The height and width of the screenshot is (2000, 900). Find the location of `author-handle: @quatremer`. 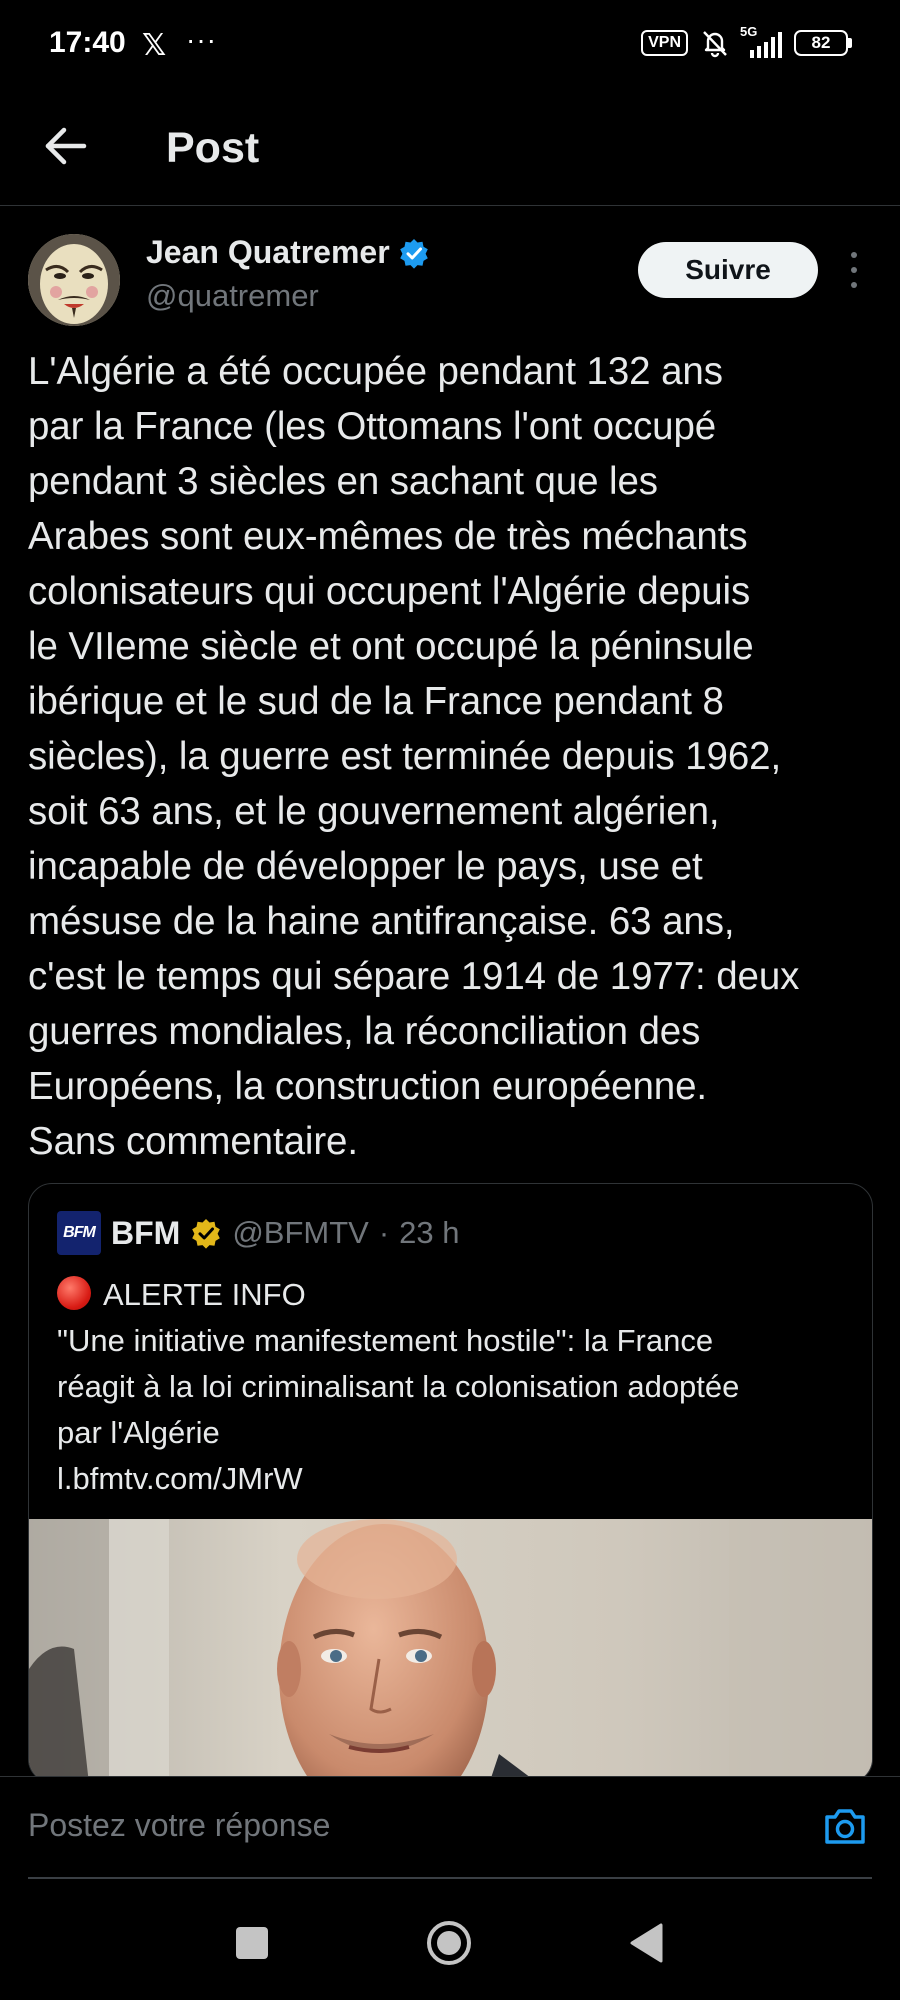

author-handle: @quatremer is located at coordinates (232, 296).